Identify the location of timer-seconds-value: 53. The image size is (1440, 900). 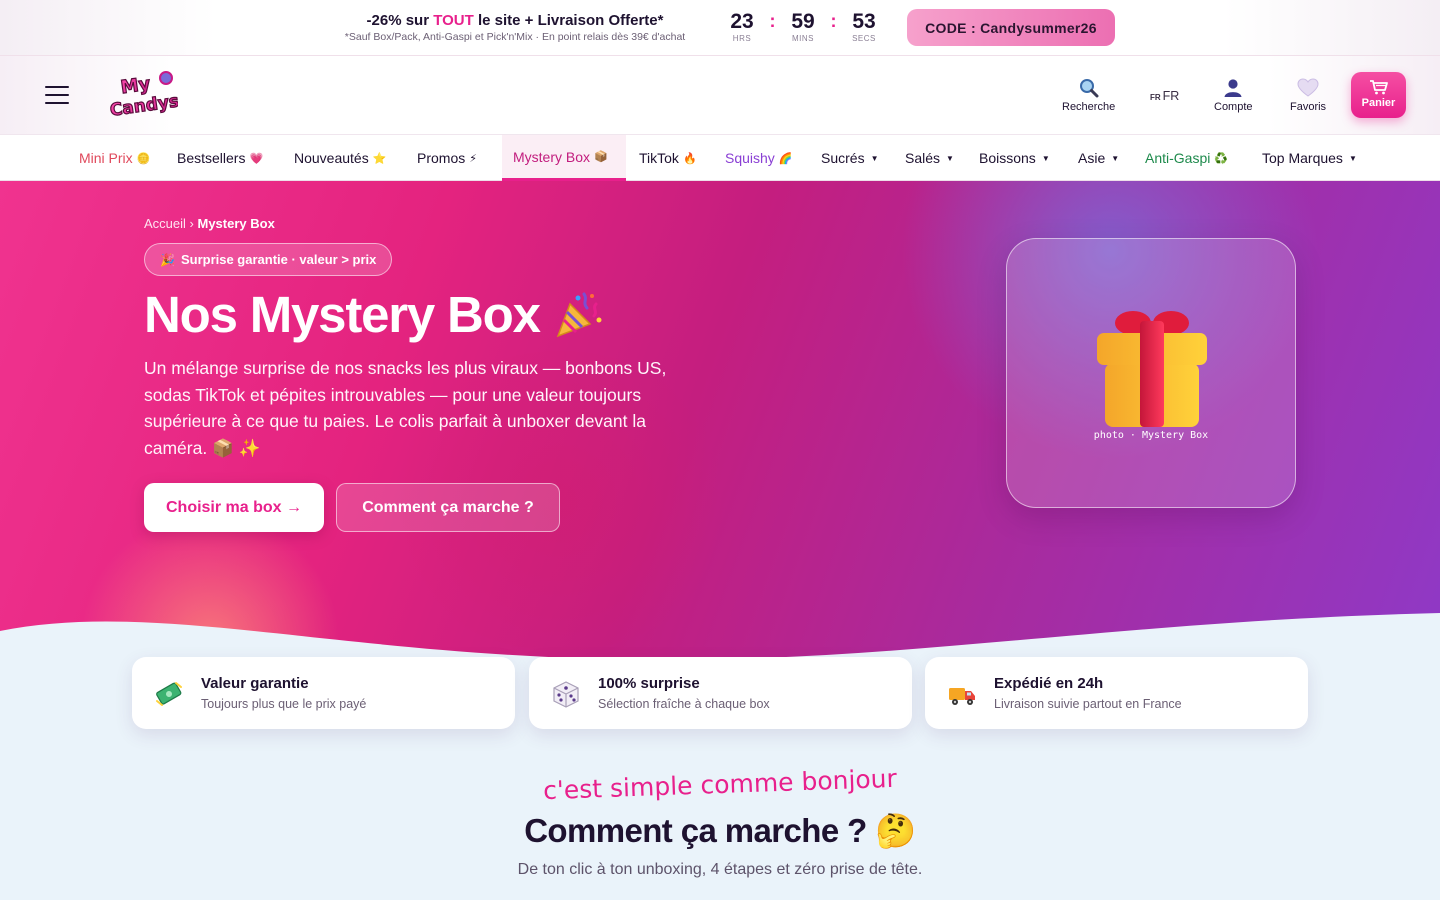
(864, 21).